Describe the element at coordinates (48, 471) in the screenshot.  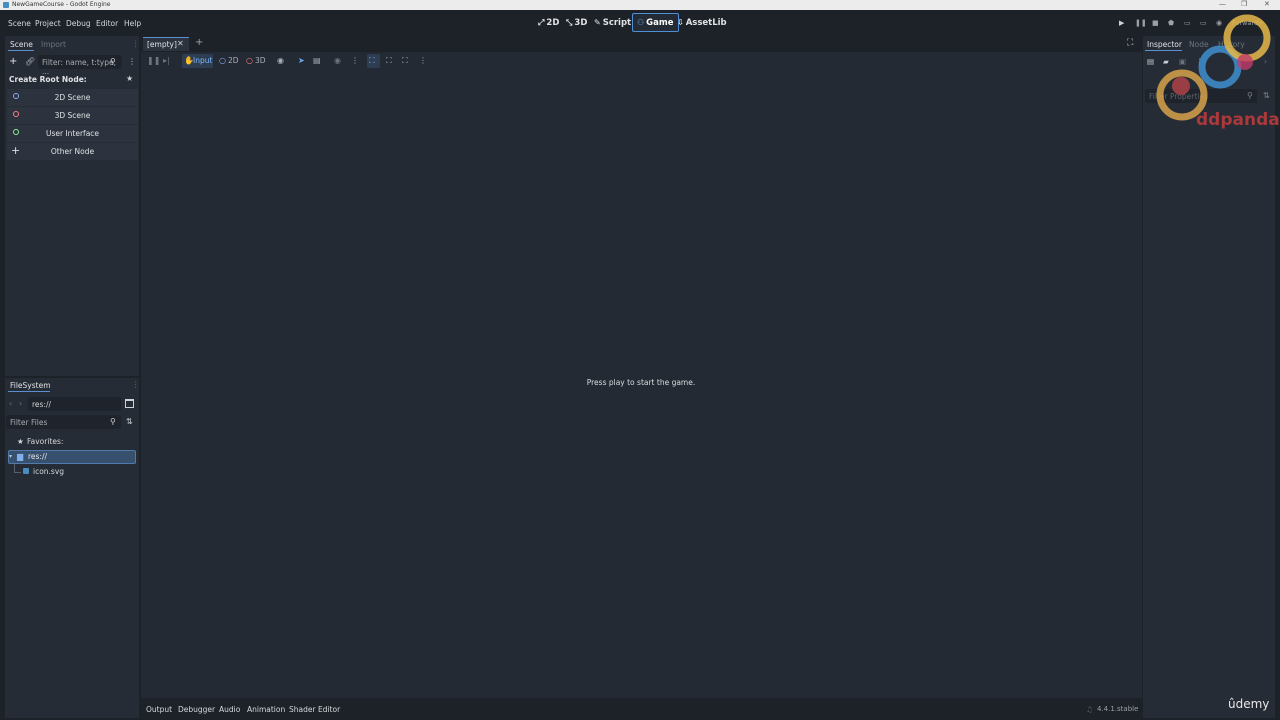
I see `file-icon-svg: icon.svg` at that location.